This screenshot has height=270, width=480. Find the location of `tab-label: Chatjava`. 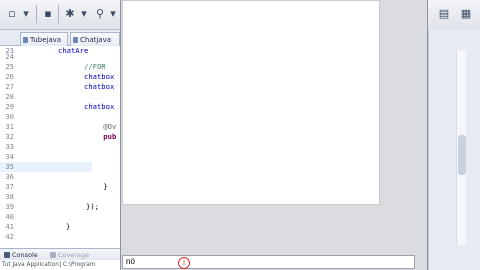

tab-label: Chatjava is located at coordinates (96, 40).